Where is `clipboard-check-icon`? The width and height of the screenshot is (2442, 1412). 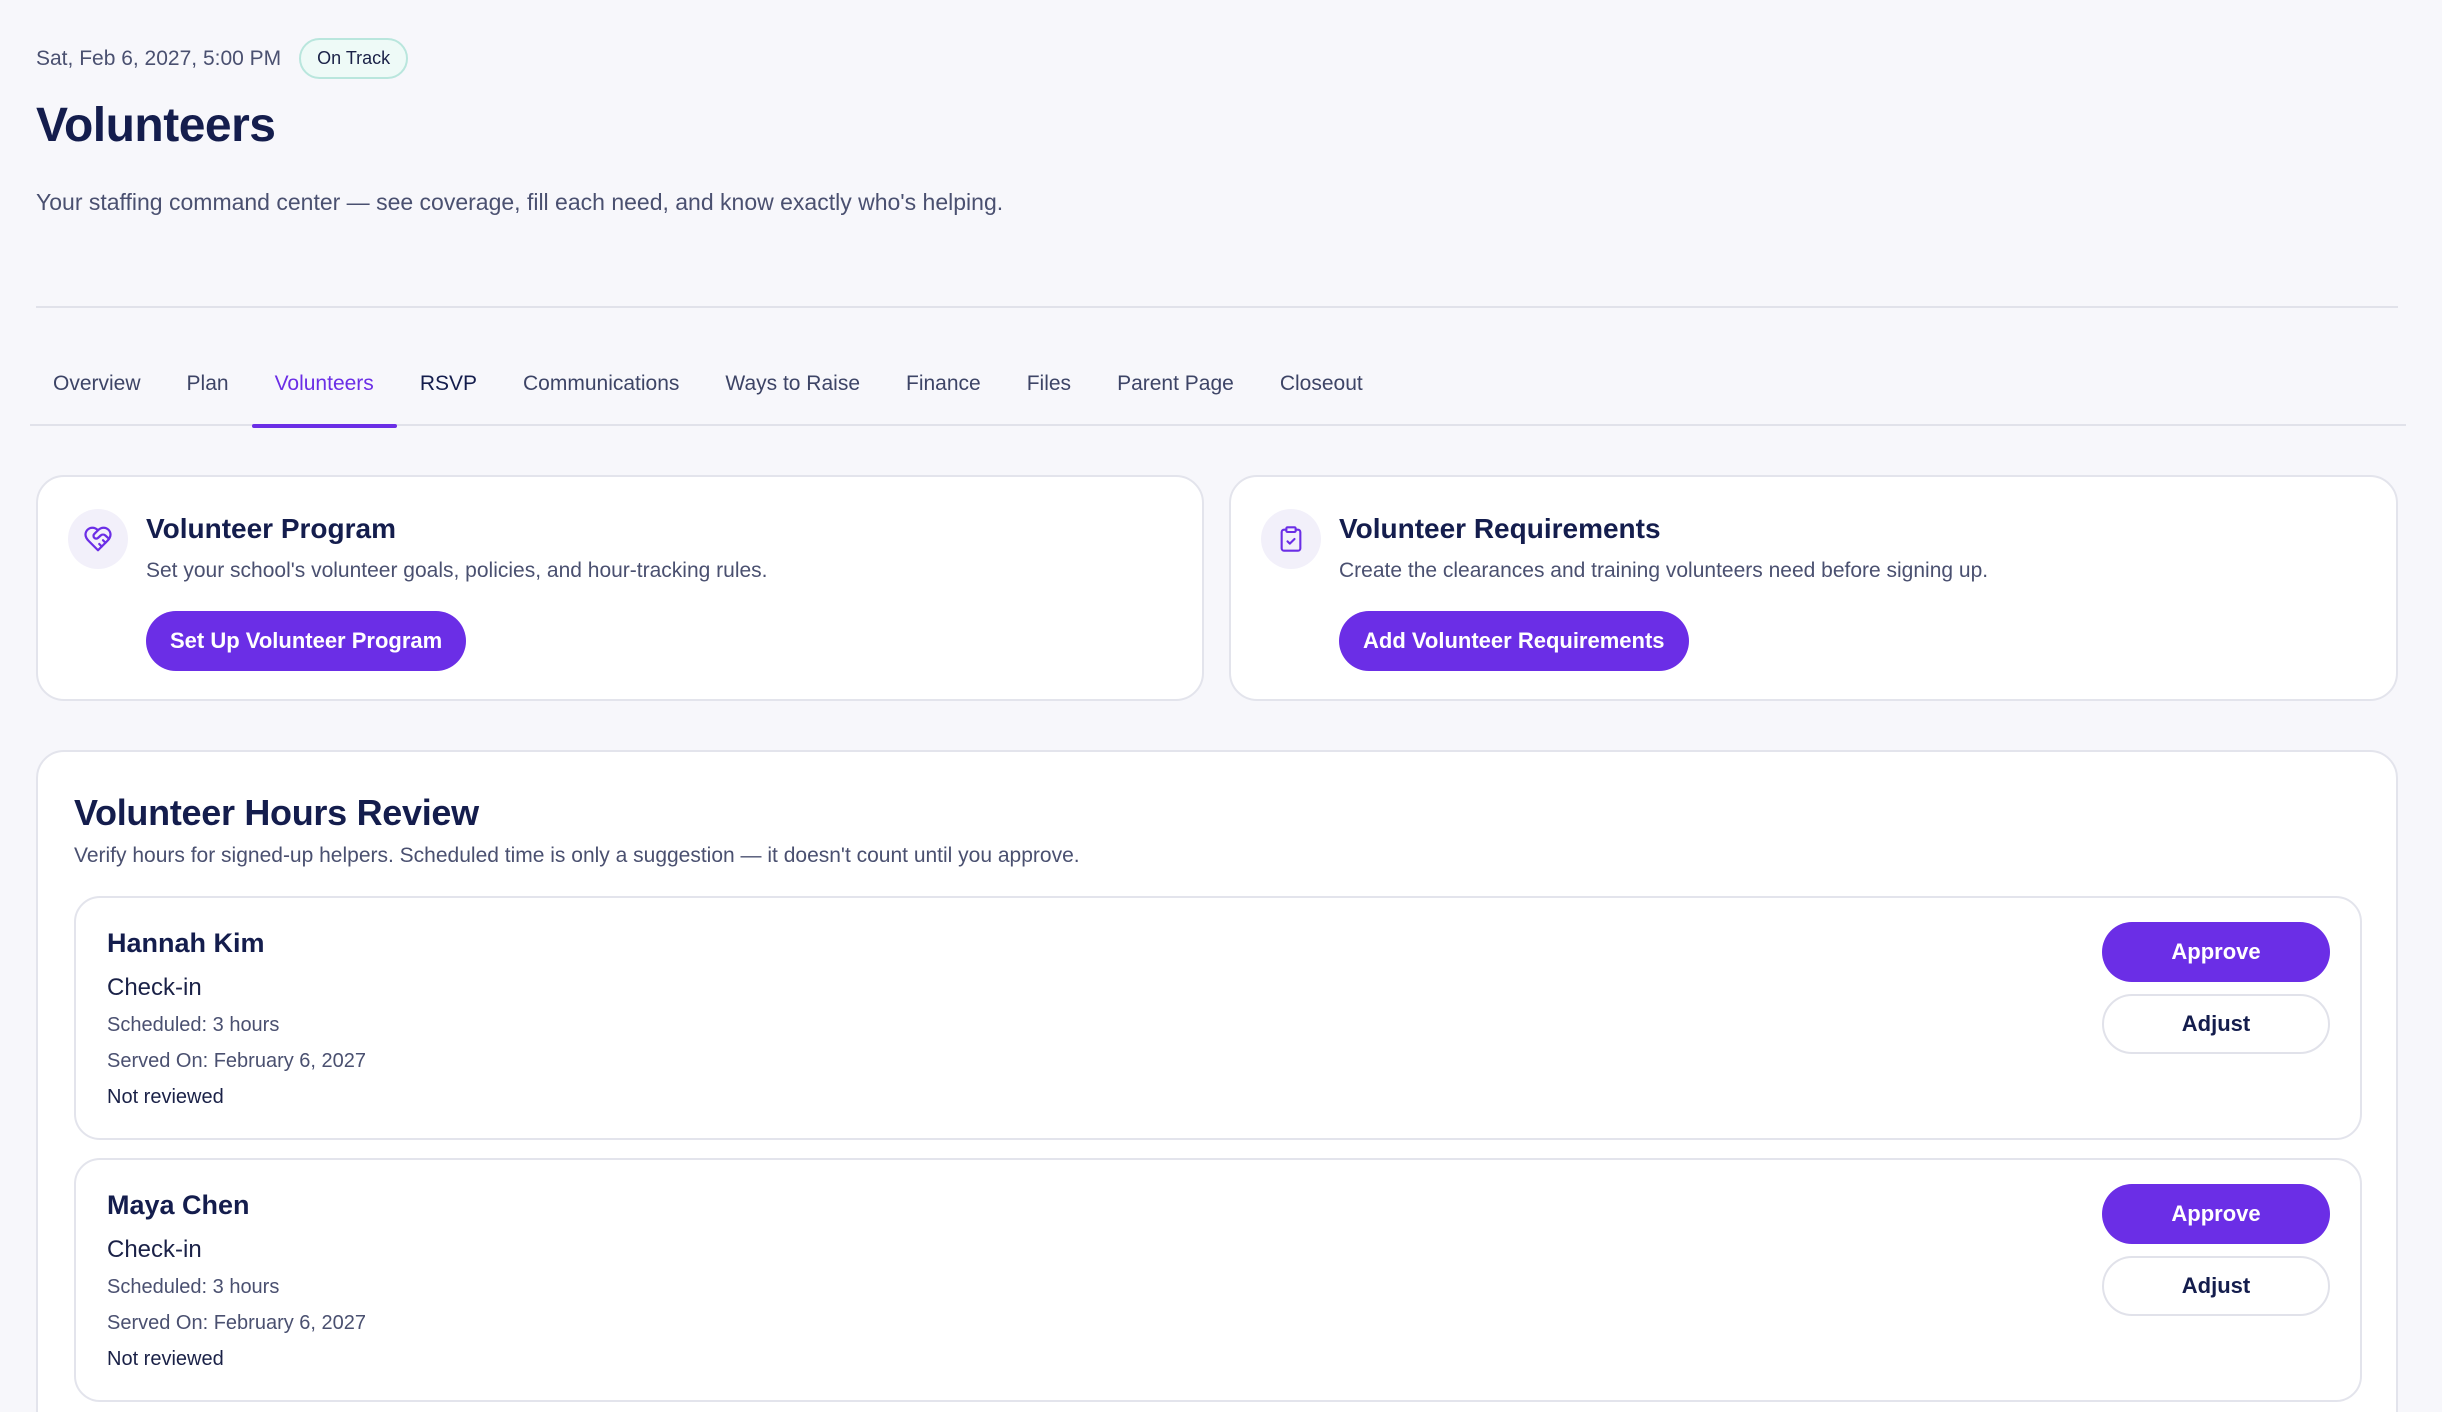 clipboard-check-icon is located at coordinates (1291, 539).